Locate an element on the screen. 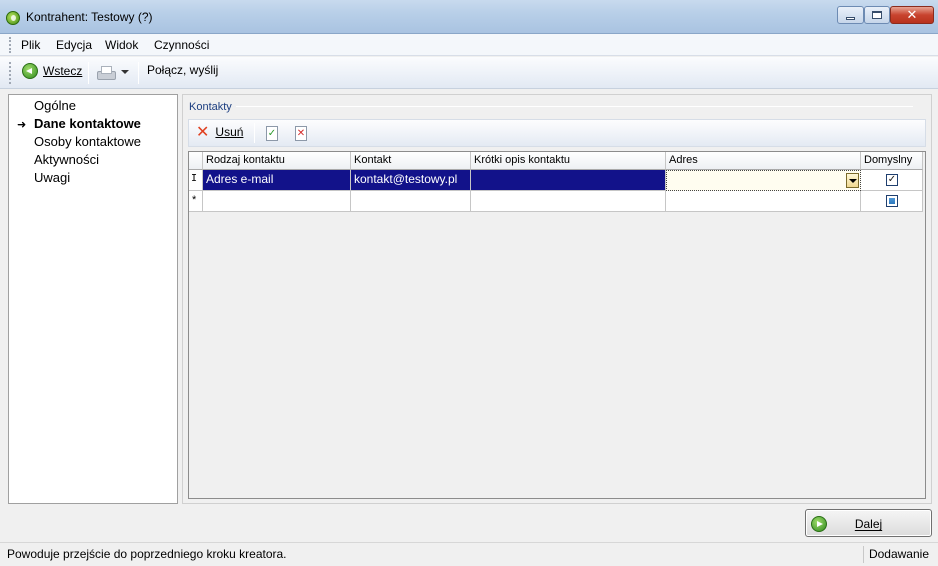  row-marker-new: * is located at coordinates (196, 201).